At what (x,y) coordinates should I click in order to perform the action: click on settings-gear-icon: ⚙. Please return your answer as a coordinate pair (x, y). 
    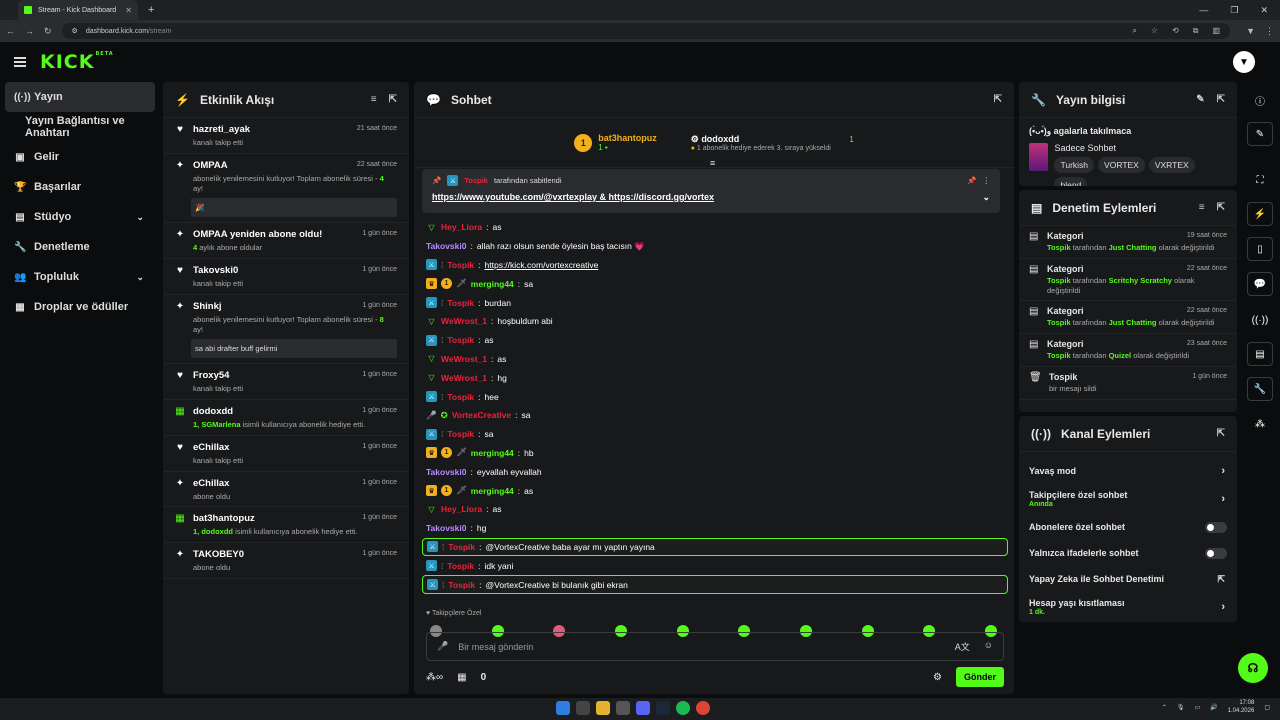
    Looking at the image, I should click on (937, 677).